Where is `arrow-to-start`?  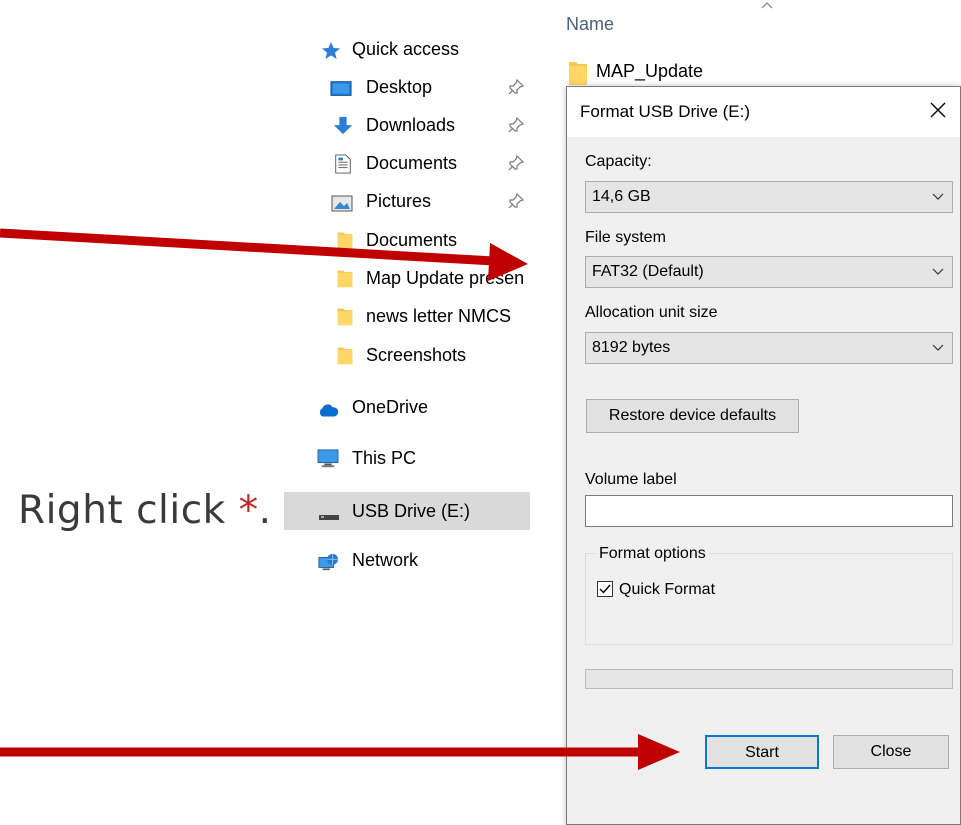 arrow-to-start is located at coordinates (340, 752).